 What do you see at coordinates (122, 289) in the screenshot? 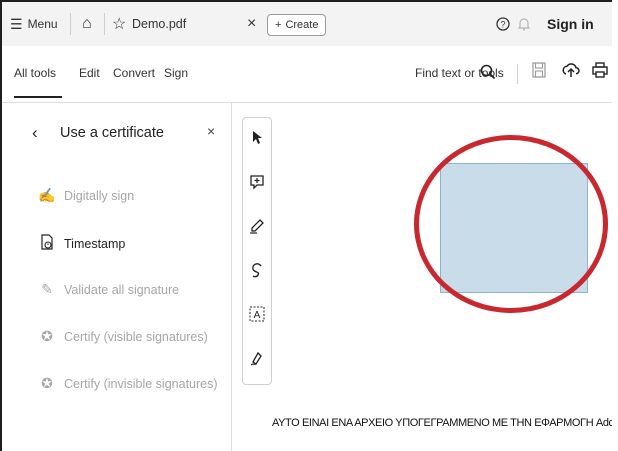
I see `item-label: Validate all signature` at bounding box center [122, 289].